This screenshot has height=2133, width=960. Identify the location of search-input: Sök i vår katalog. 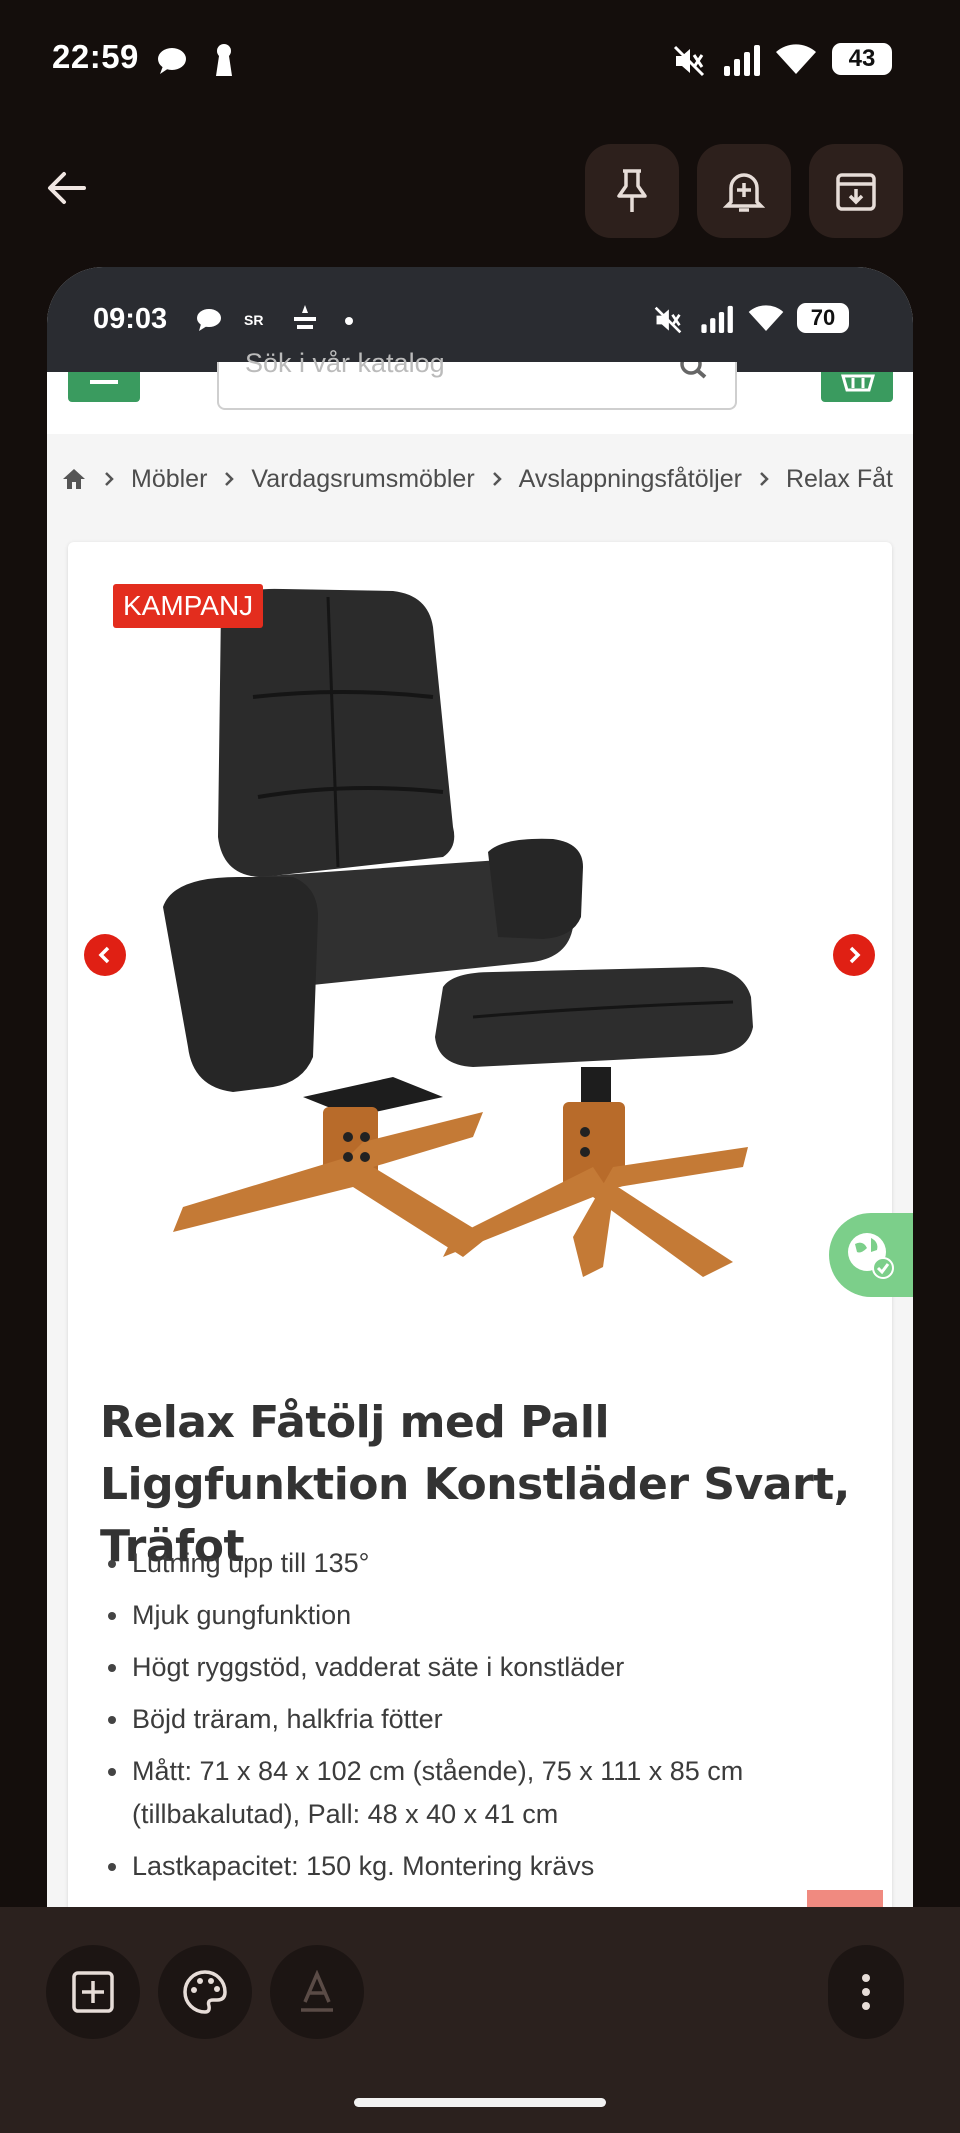
(477, 379).